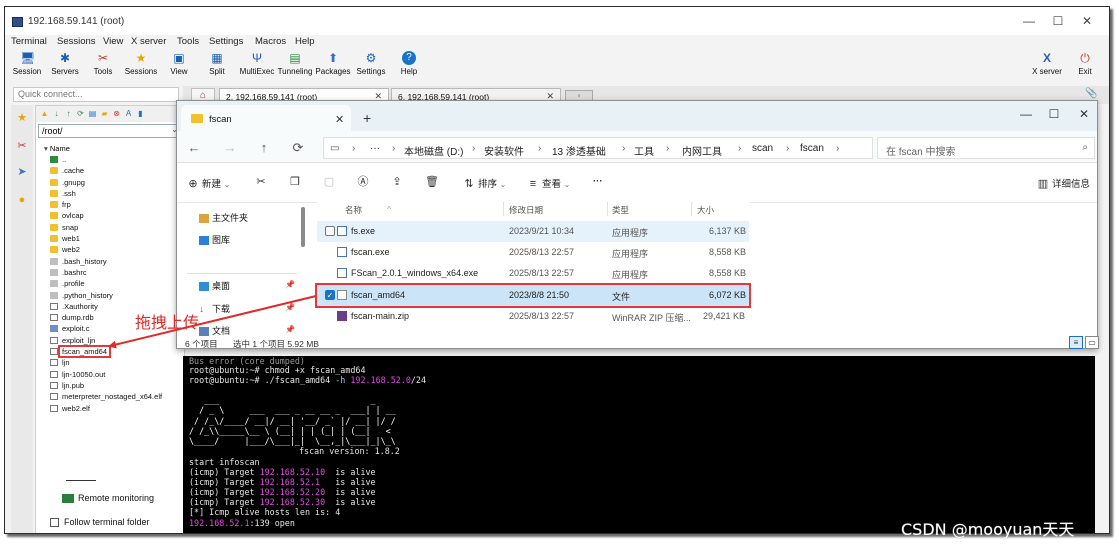 Image resolution: width=1119 pixels, height=548 pixels. I want to click on csdn-watermark: CSDN @mooyuan天天, so click(988, 529).